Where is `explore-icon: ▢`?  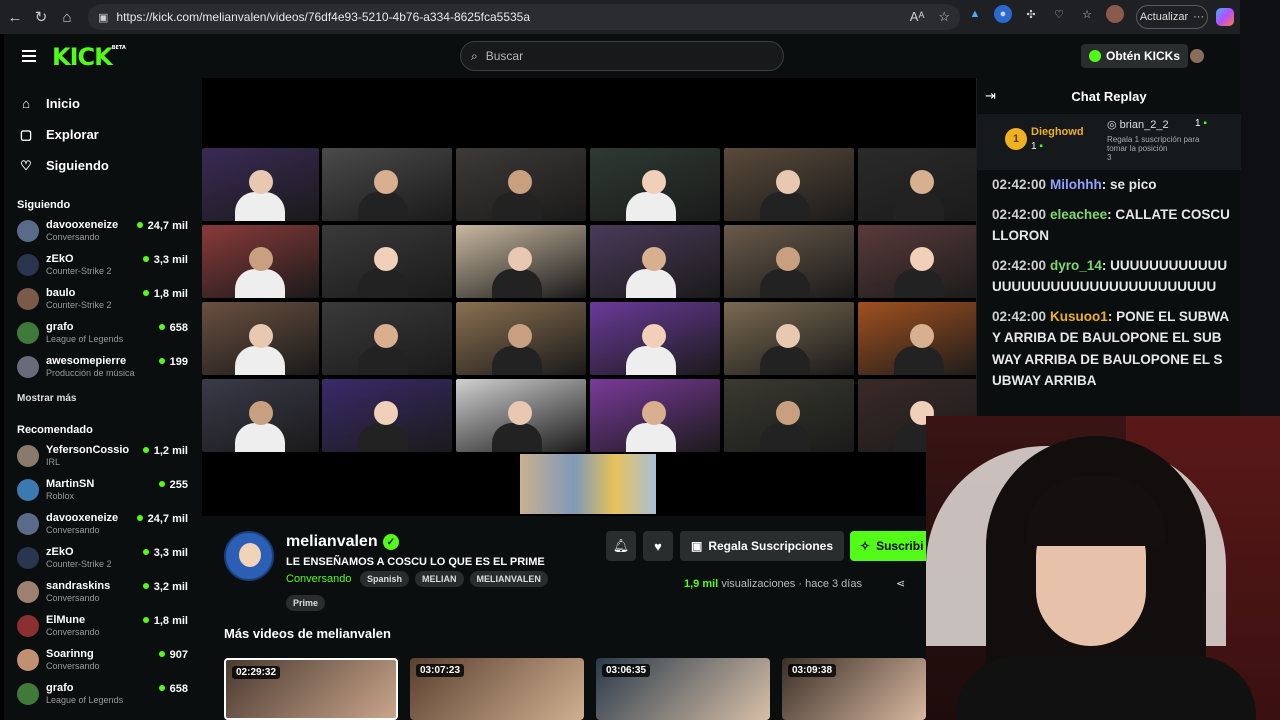 explore-icon: ▢ is located at coordinates (26, 134).